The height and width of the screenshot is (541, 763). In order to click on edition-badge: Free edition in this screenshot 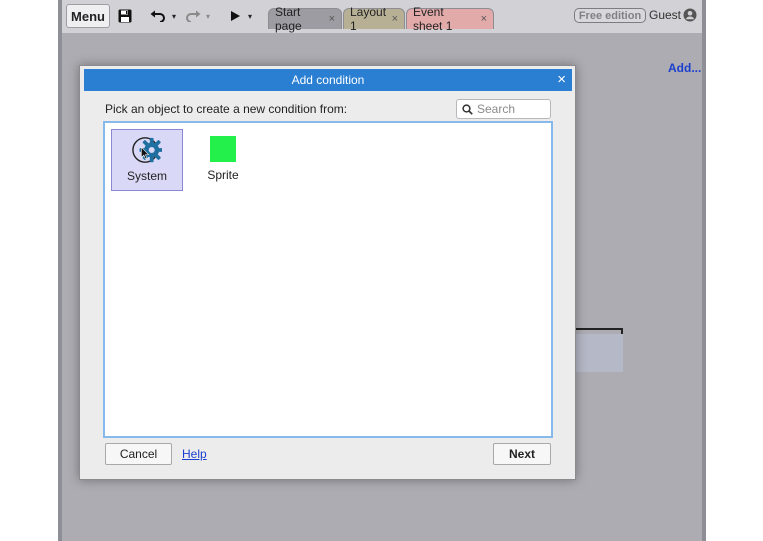, I will do `click(610, 15)`.